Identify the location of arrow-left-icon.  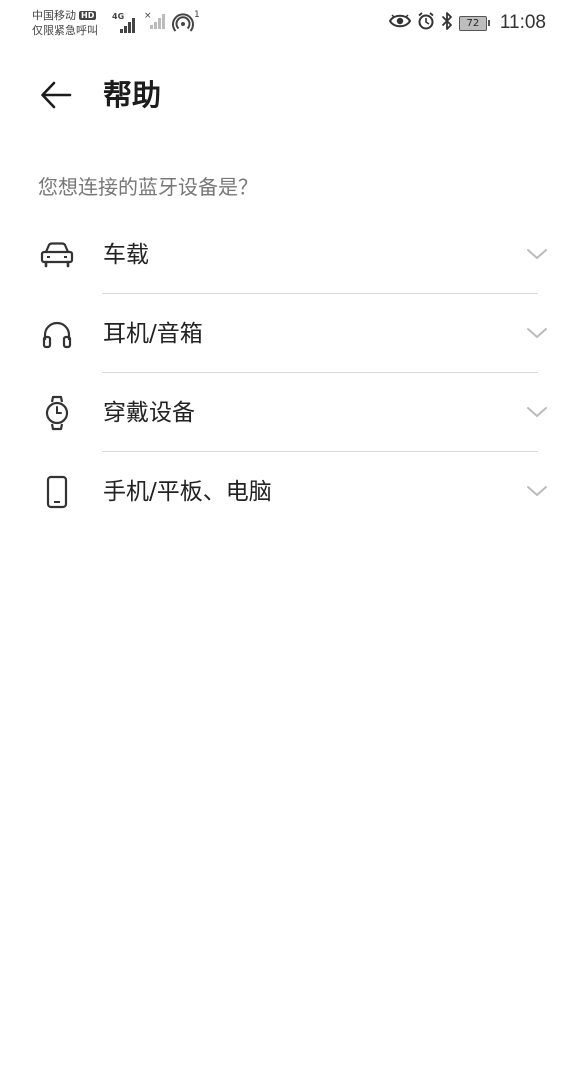
(56, 95).